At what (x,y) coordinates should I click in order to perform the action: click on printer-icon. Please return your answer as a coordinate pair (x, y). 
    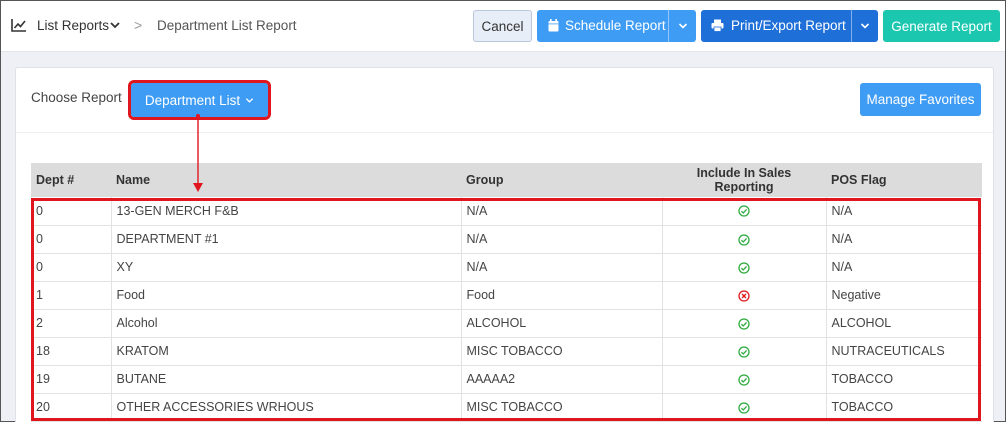
    Looking at the image, I should click on (717, 25).